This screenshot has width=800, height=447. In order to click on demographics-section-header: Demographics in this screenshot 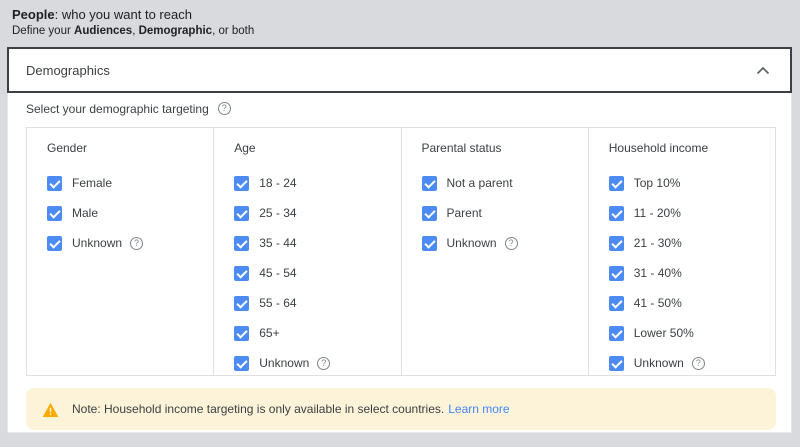, I will do `click(399, 70)`.